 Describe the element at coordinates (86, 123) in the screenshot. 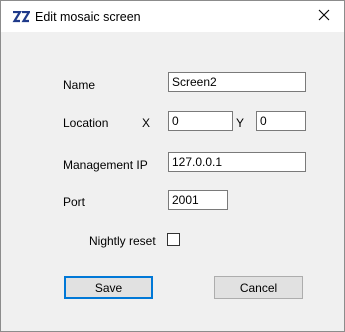

I see `location-label: Location` at that location.